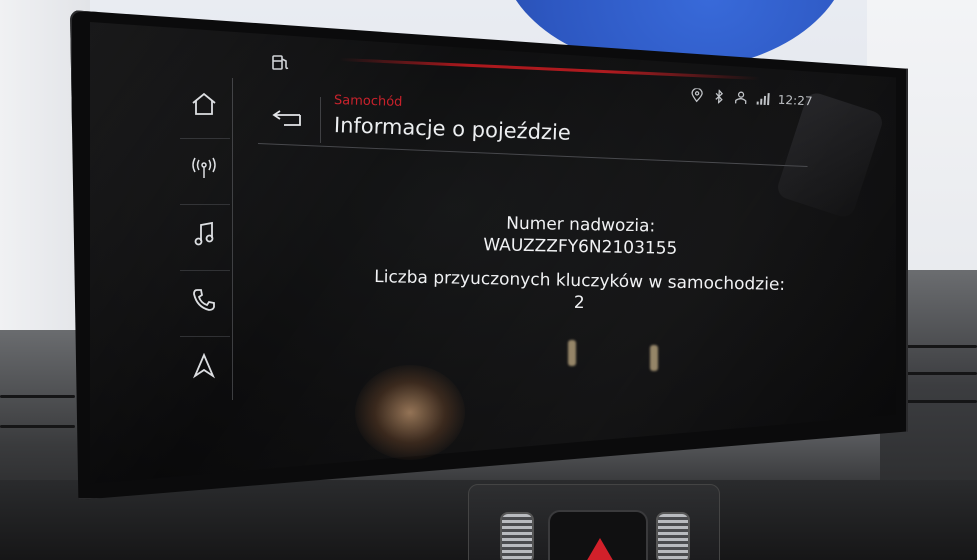 The height and width of the screenshot is (560, 977). I want to click on sidebar-item-home, so click(204, 106).